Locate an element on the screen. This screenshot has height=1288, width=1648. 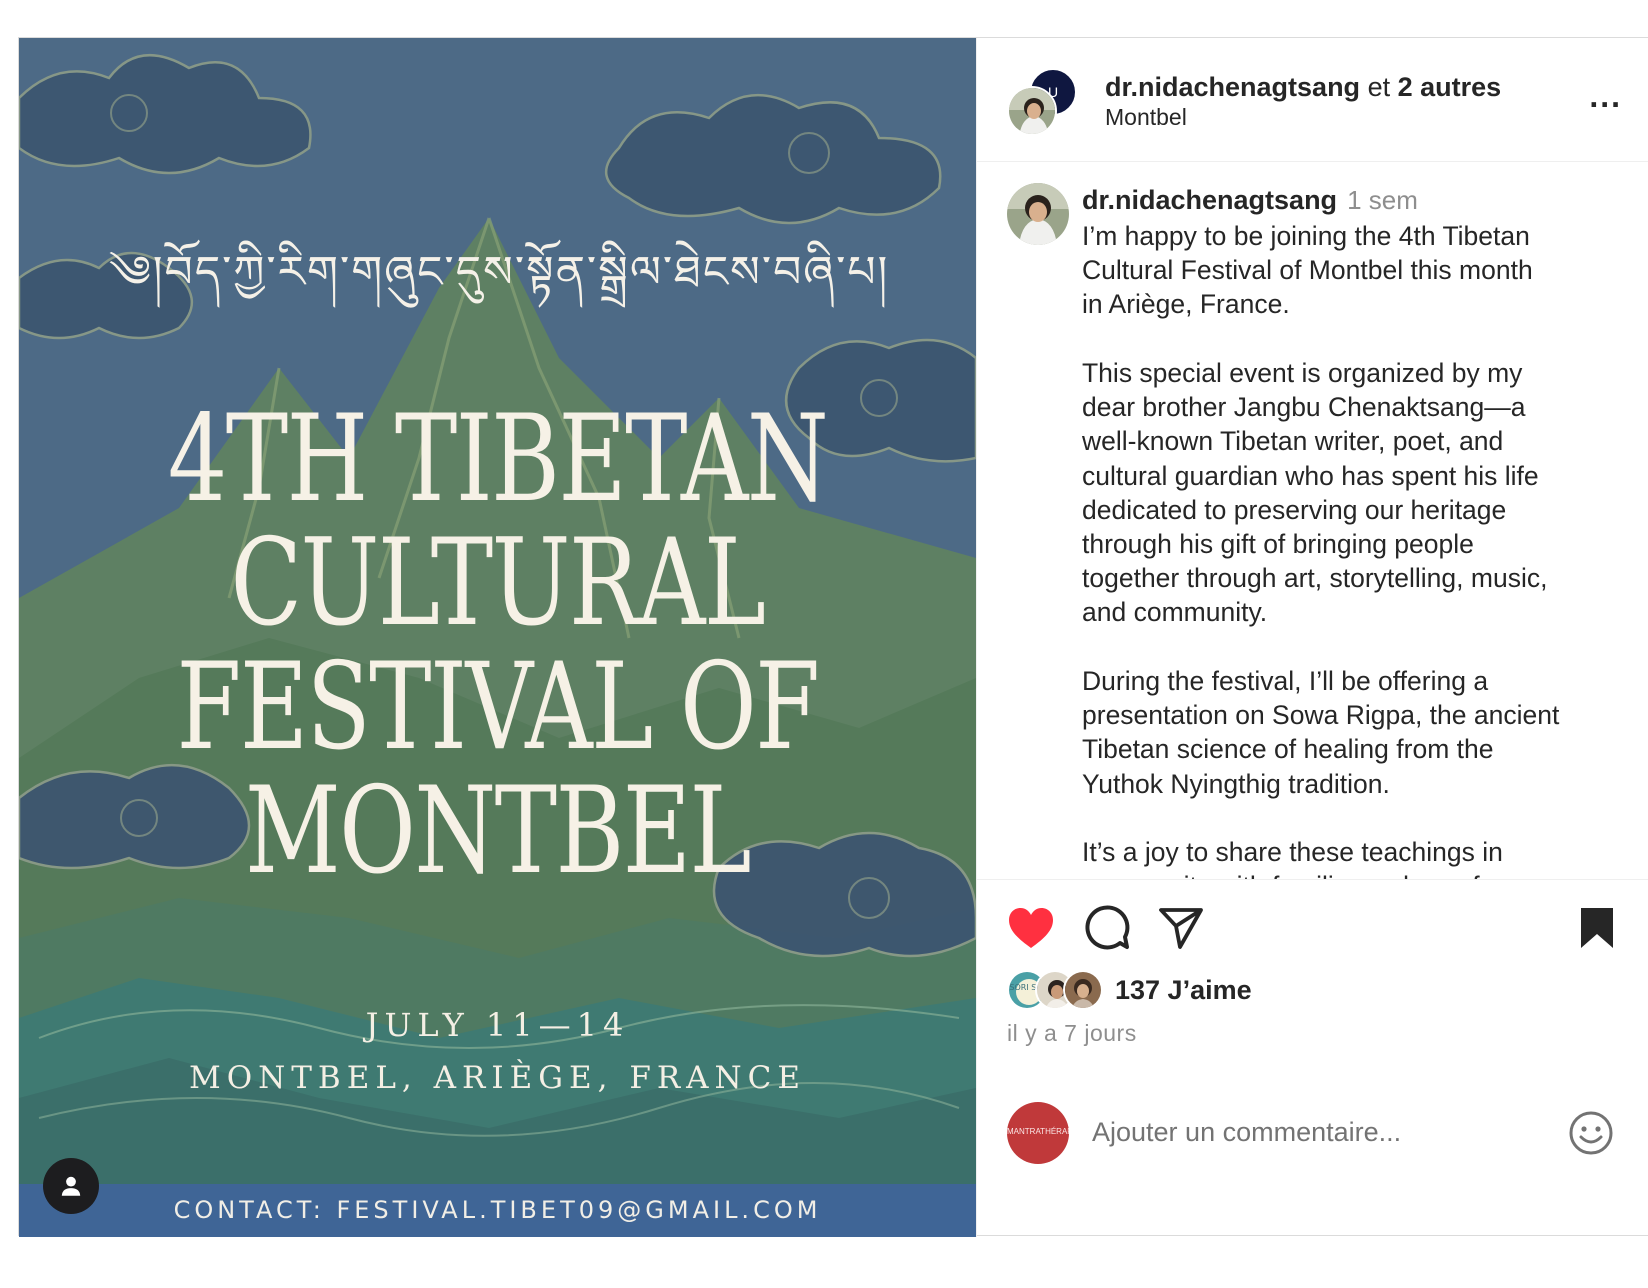
save-button is located at coordinates (1597, 928).